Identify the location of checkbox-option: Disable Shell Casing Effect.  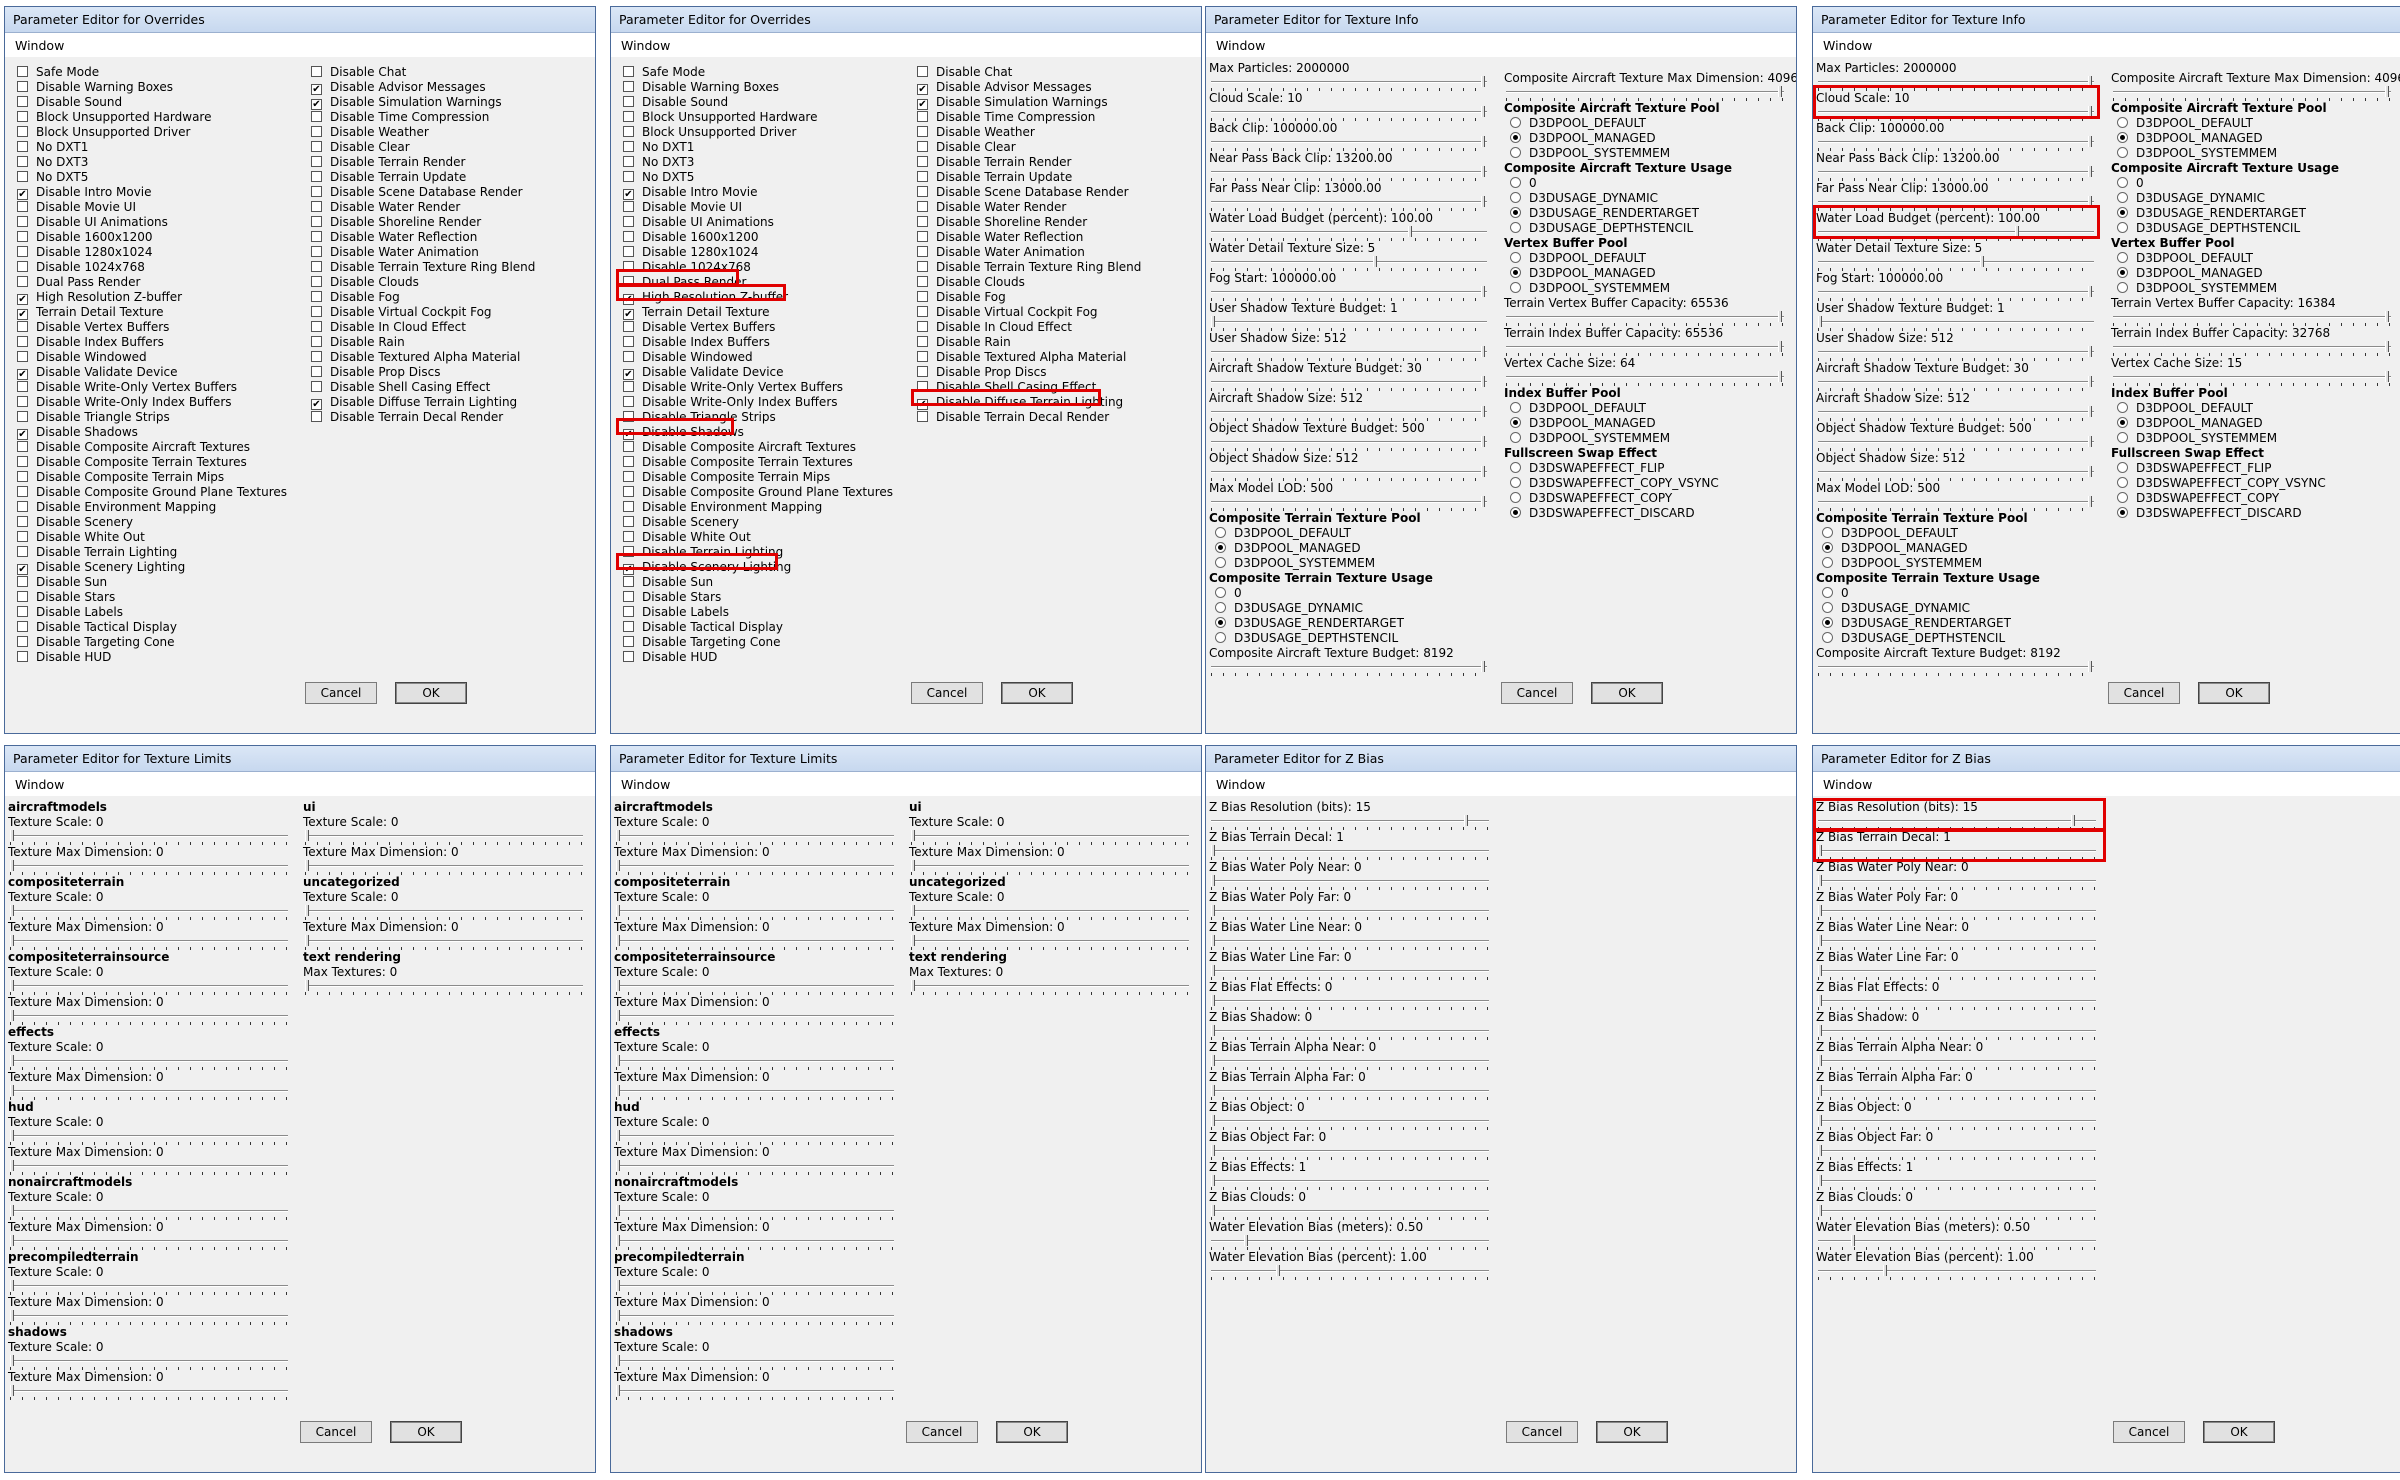
(400, 387).